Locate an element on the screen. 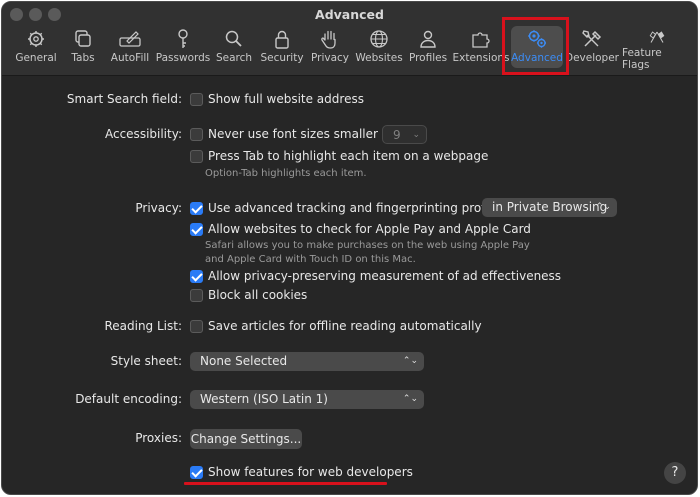 The height and width of the screenshot is (497, 700). tools-icon is located at coordinates (592, 38).